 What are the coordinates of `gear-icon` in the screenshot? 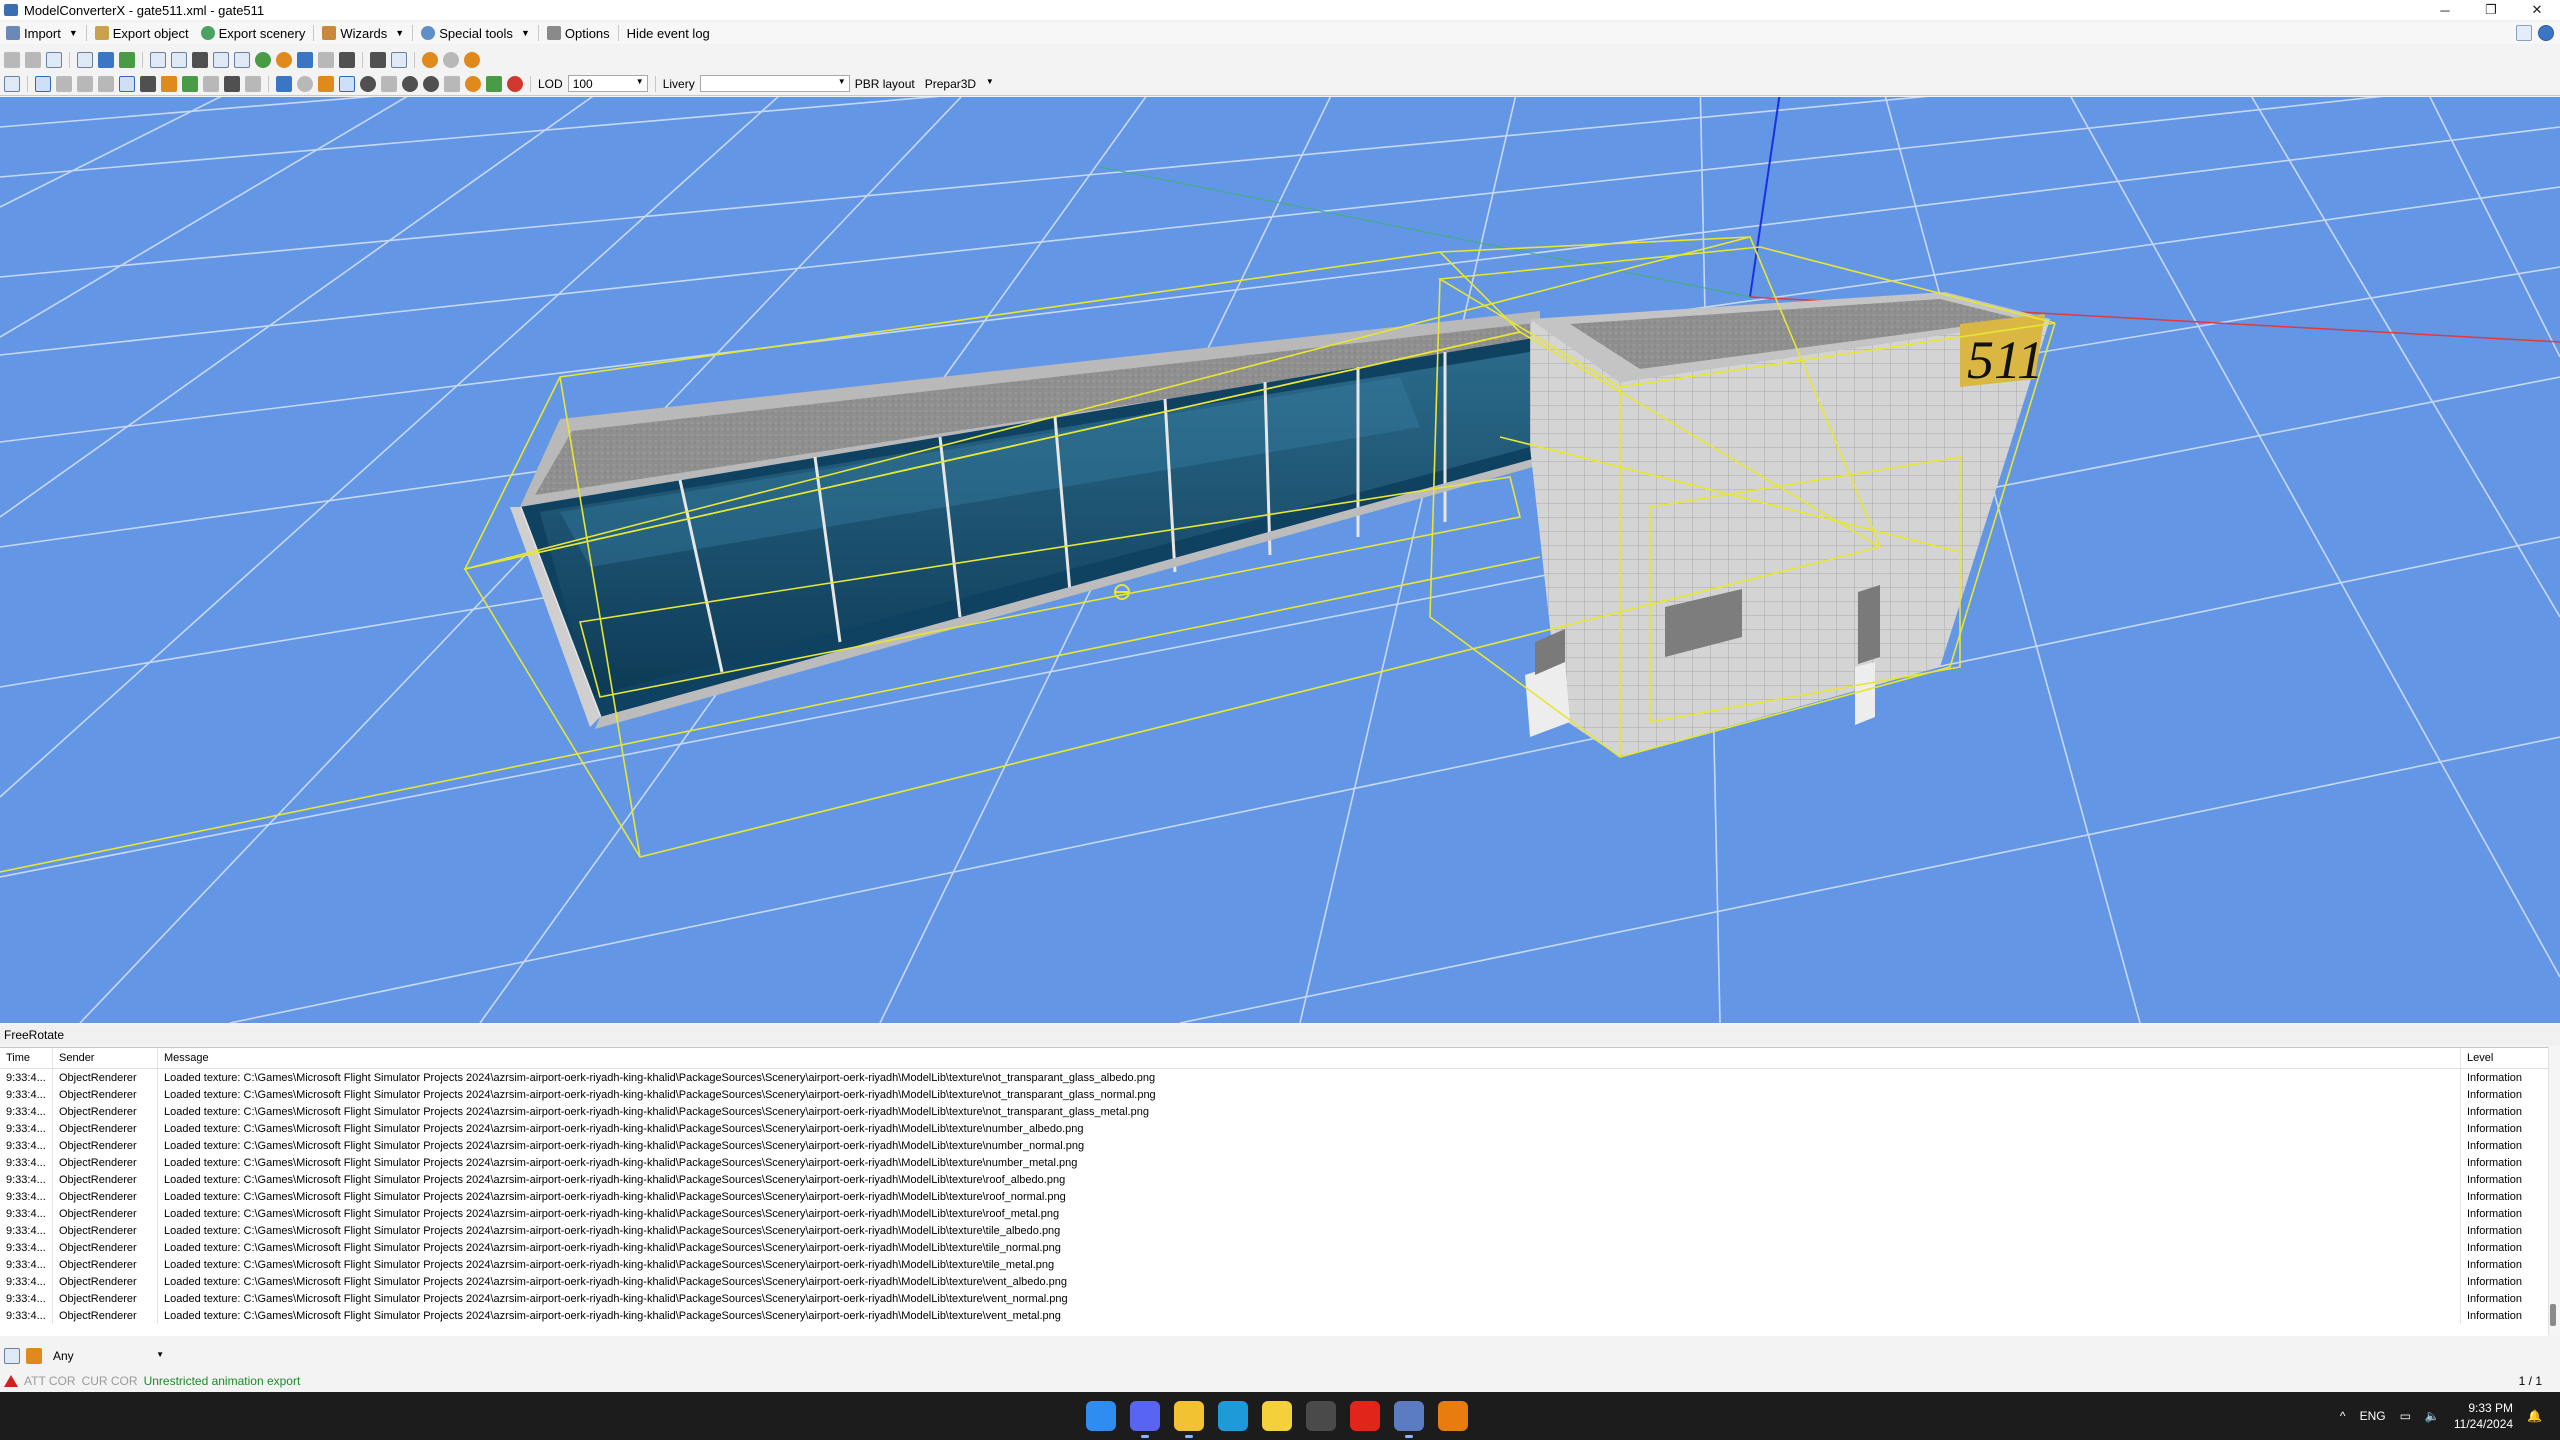 It's located at (305, 83).